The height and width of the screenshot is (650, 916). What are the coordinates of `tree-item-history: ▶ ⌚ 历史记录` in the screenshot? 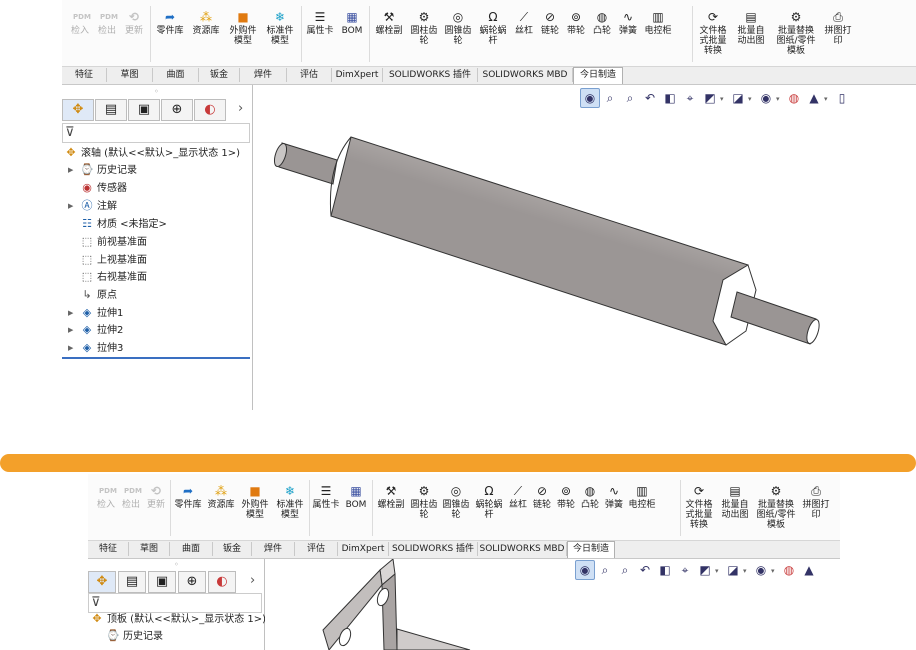 It's located at (102, 170).